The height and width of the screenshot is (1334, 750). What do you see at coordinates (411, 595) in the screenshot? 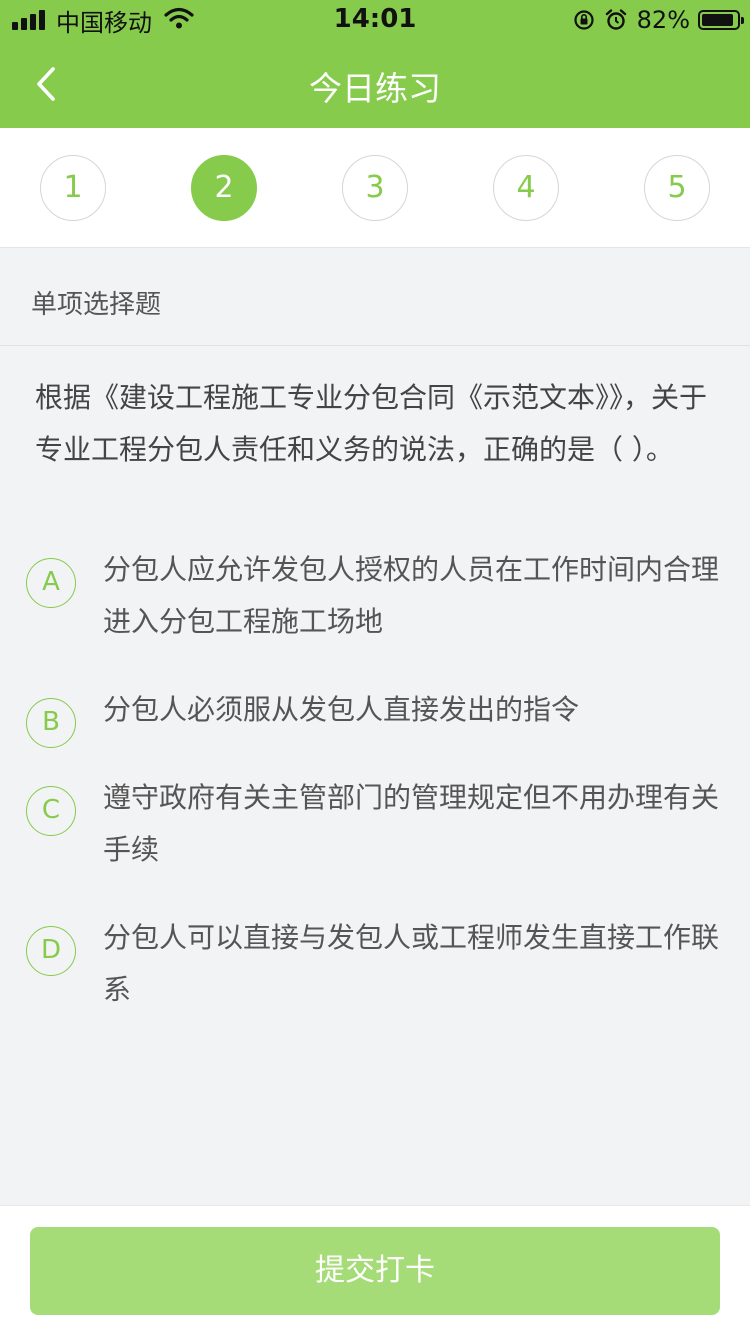
I see `option-text: 分包人应允许发包人授权的人员在工作时间内合理进入分包工程施工场地` at bounding box center [411, 595].